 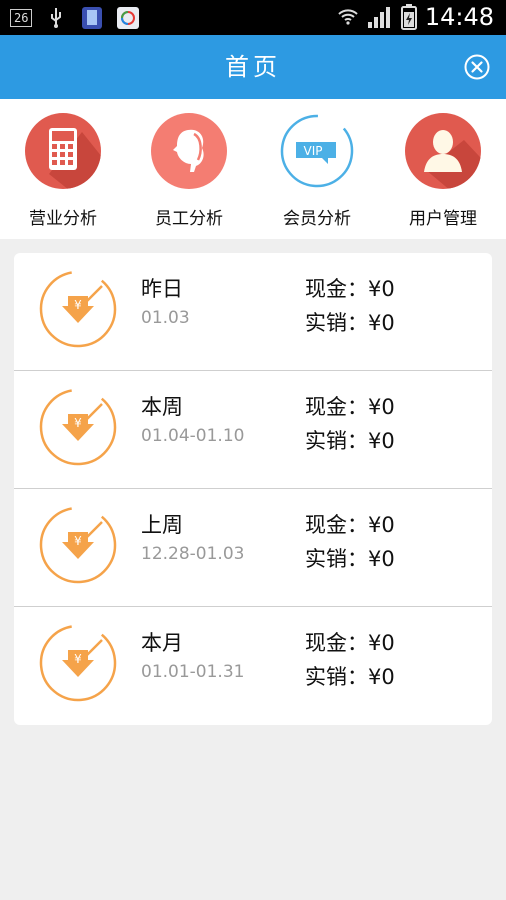 I want to click on app-header: 首页, so click(x=253, y=67).